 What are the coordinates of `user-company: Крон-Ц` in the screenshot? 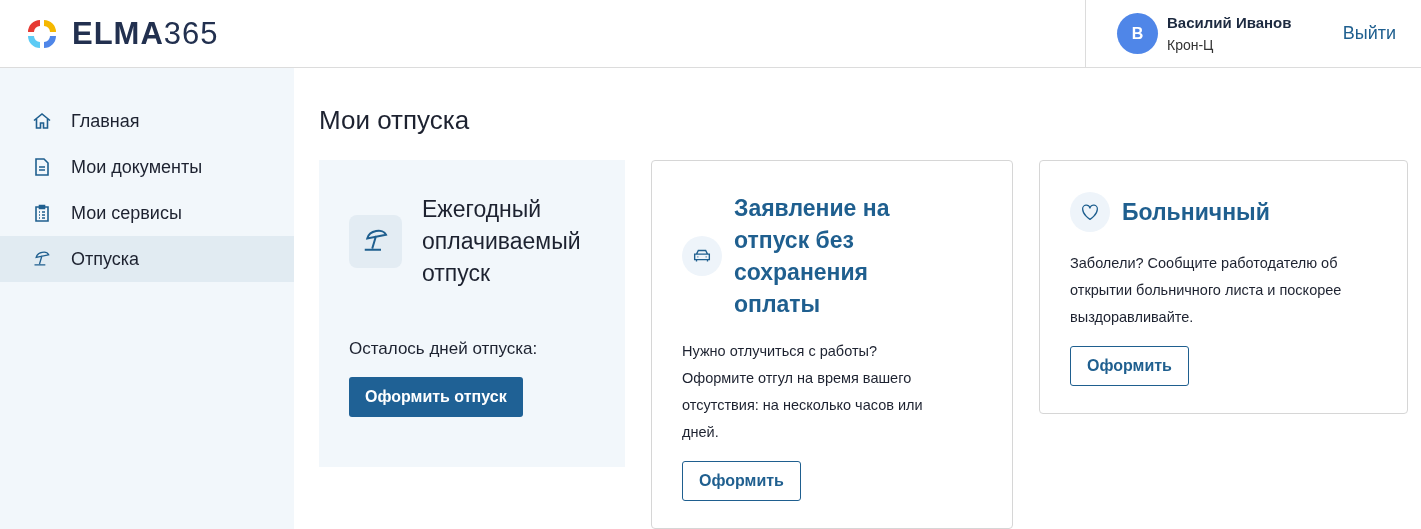 It's located at (1191, 45).